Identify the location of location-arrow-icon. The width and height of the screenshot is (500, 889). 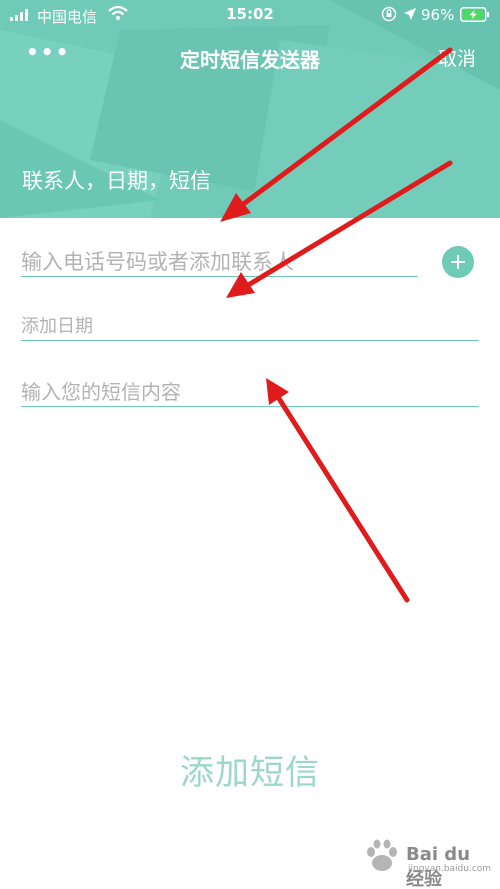
(410, 14).